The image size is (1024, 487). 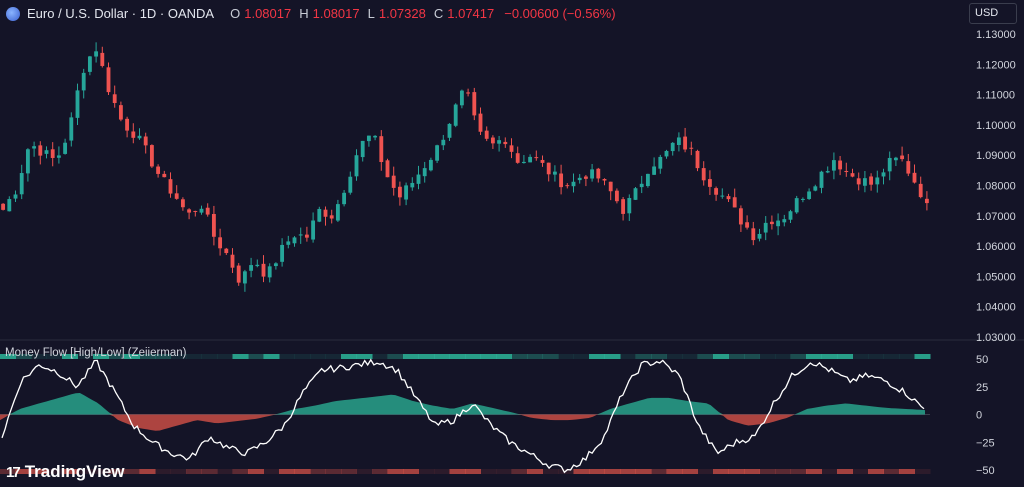 What do you see at coordinates (985, 471) in the screenshot?
I see `indicator-axis-tick: −50` at bounding box center [985, 471].